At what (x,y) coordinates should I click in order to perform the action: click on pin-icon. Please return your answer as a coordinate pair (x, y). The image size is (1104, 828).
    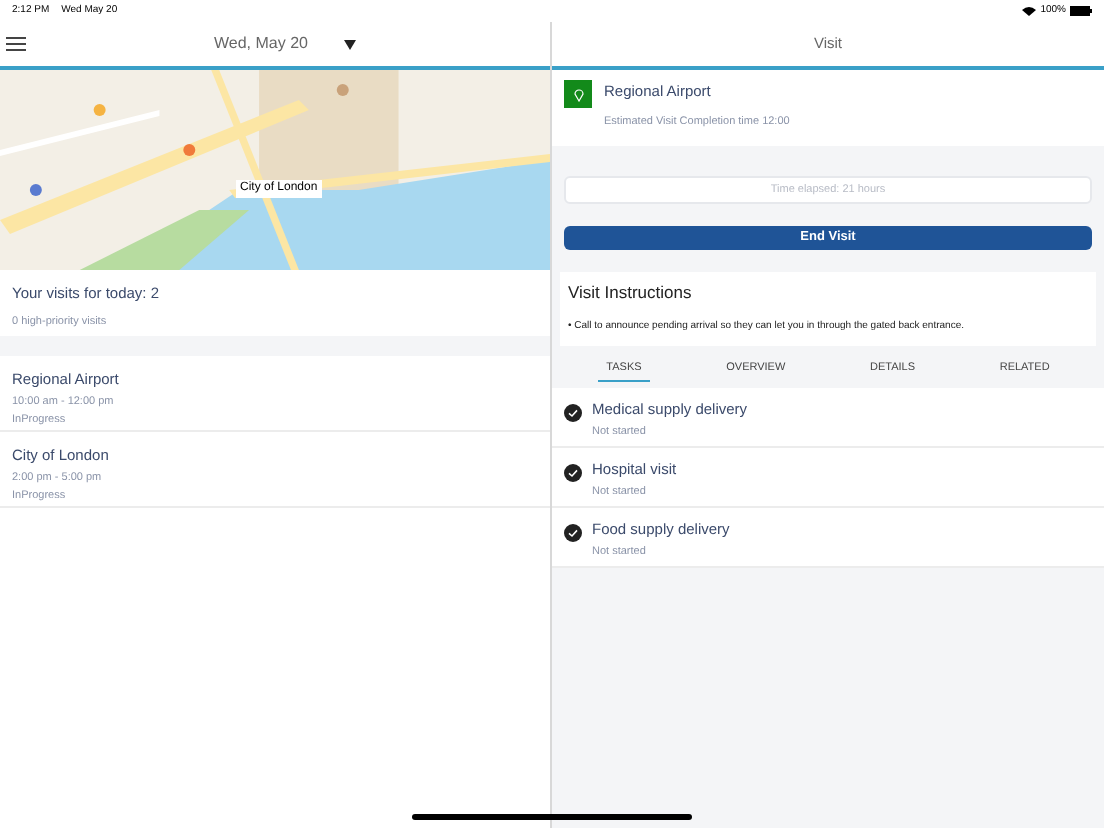
    Looking at the image, I should click on (578, 94).